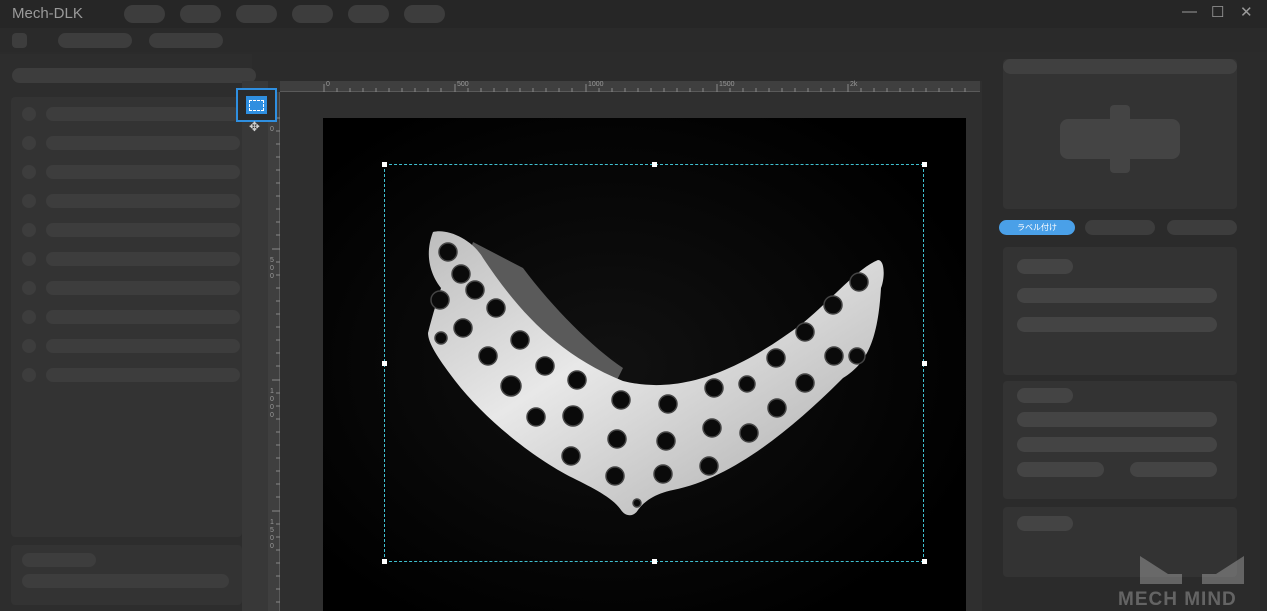 The image size is (1267, 611). Describe the element at coordinates (1120, 66) in the screenshot. I see `preview-card-header` at that location.